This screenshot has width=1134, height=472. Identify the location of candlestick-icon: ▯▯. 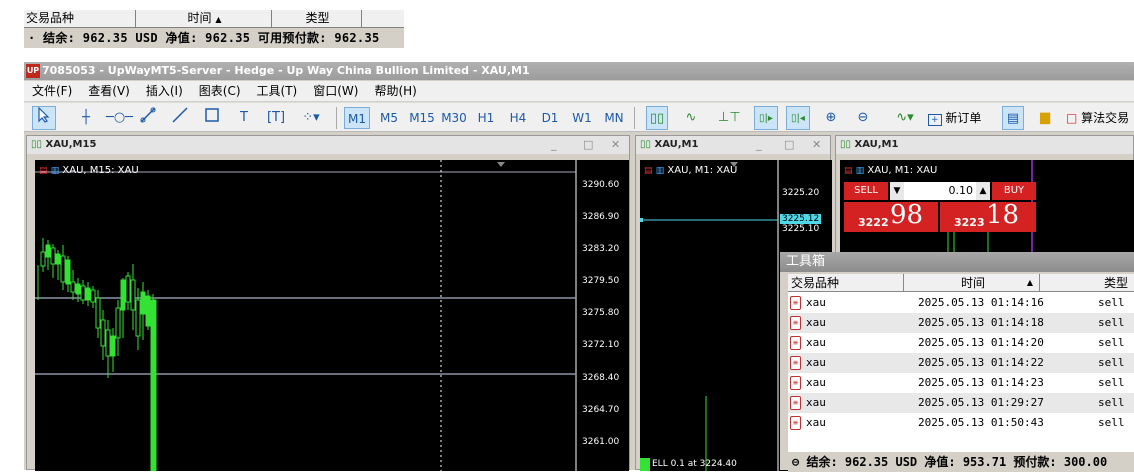
(657, 118).